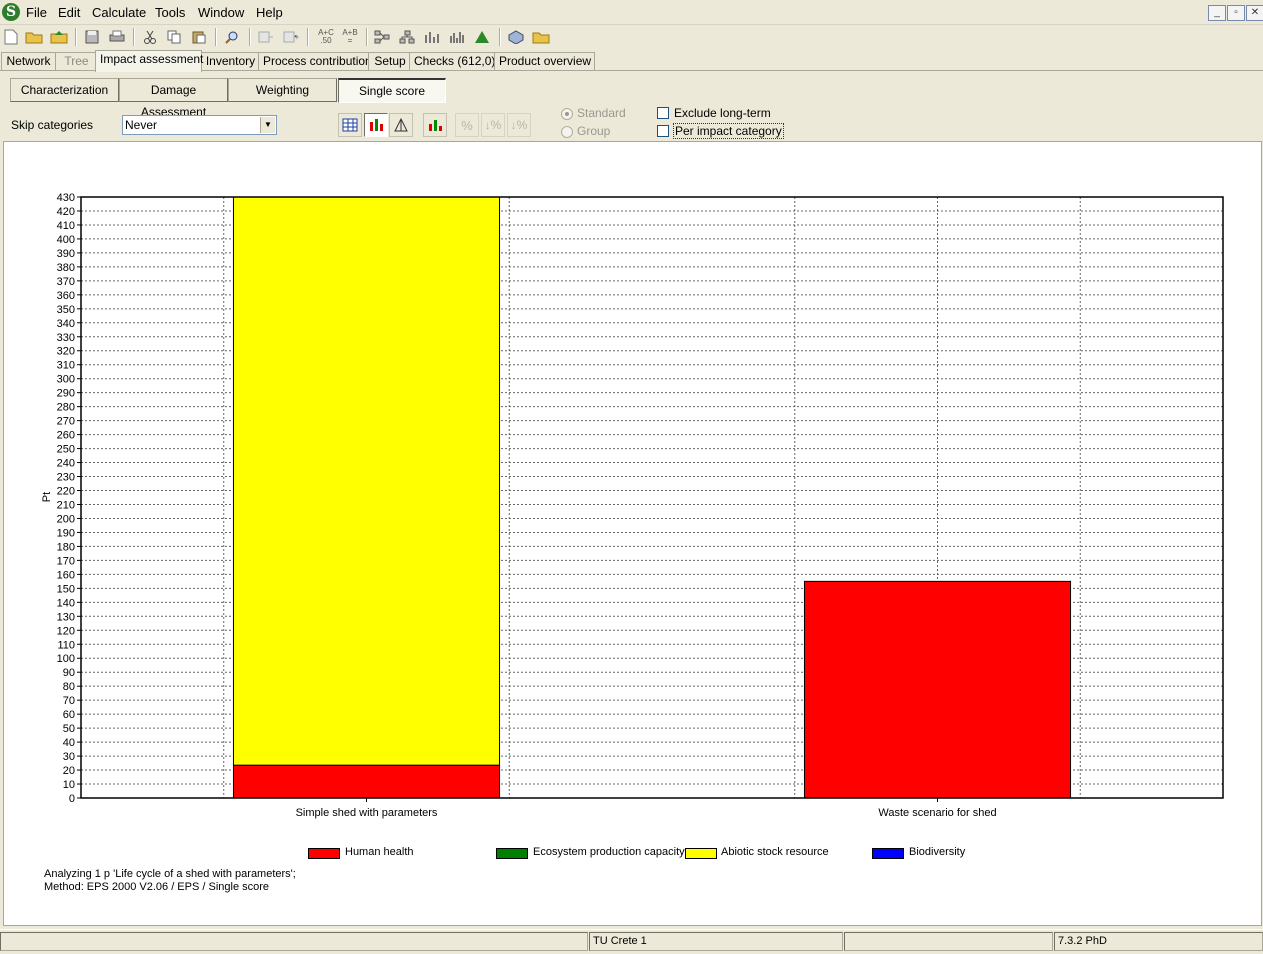  What do you see at coordinates (350, 37) in the screenshot?
I see `compare-ab-icon: A+B =` at bounding box center [350, 37].